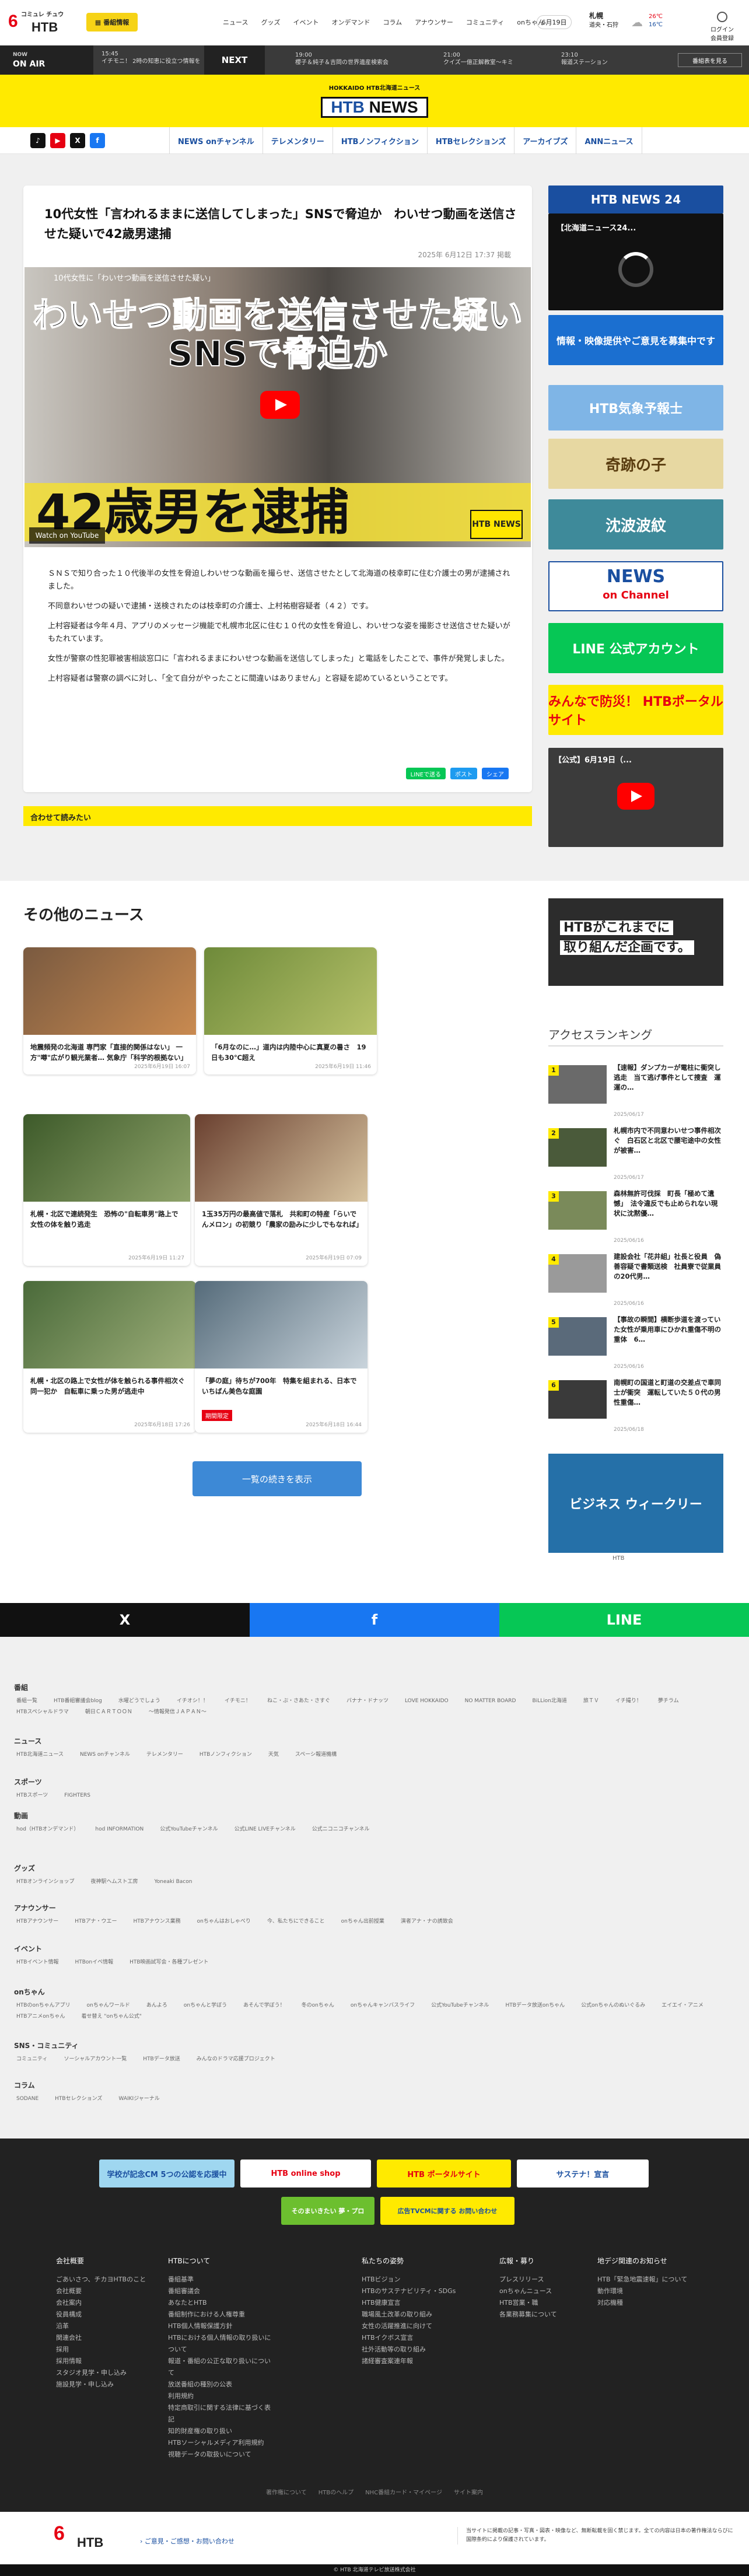 The width and height of the screenshot is (749, 2576). Describe the element at coordinates (635, 407) in the screenshot. I see `weather-forecaster-banner: HTB気象予報士` at that location.